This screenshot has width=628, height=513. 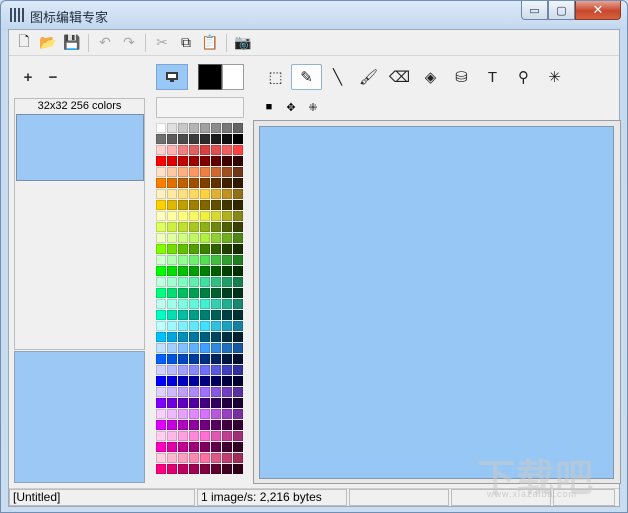 I want to click on new-file-button: 🗋, so click(x=24, y=43).